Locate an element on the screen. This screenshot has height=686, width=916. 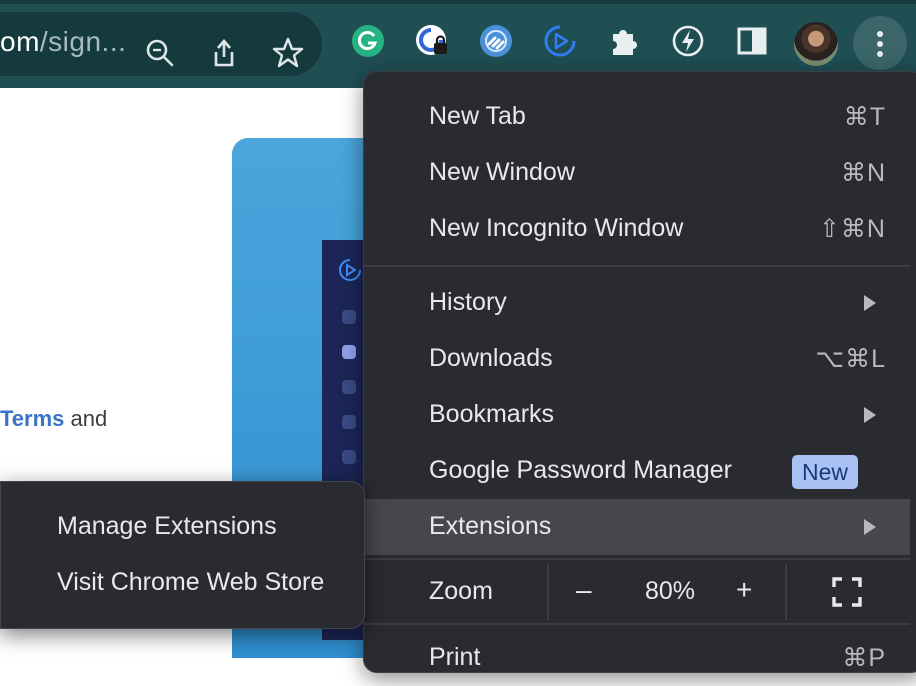
menu-item-bookmarks: Bookmarks is located at coordinates (637, 415).